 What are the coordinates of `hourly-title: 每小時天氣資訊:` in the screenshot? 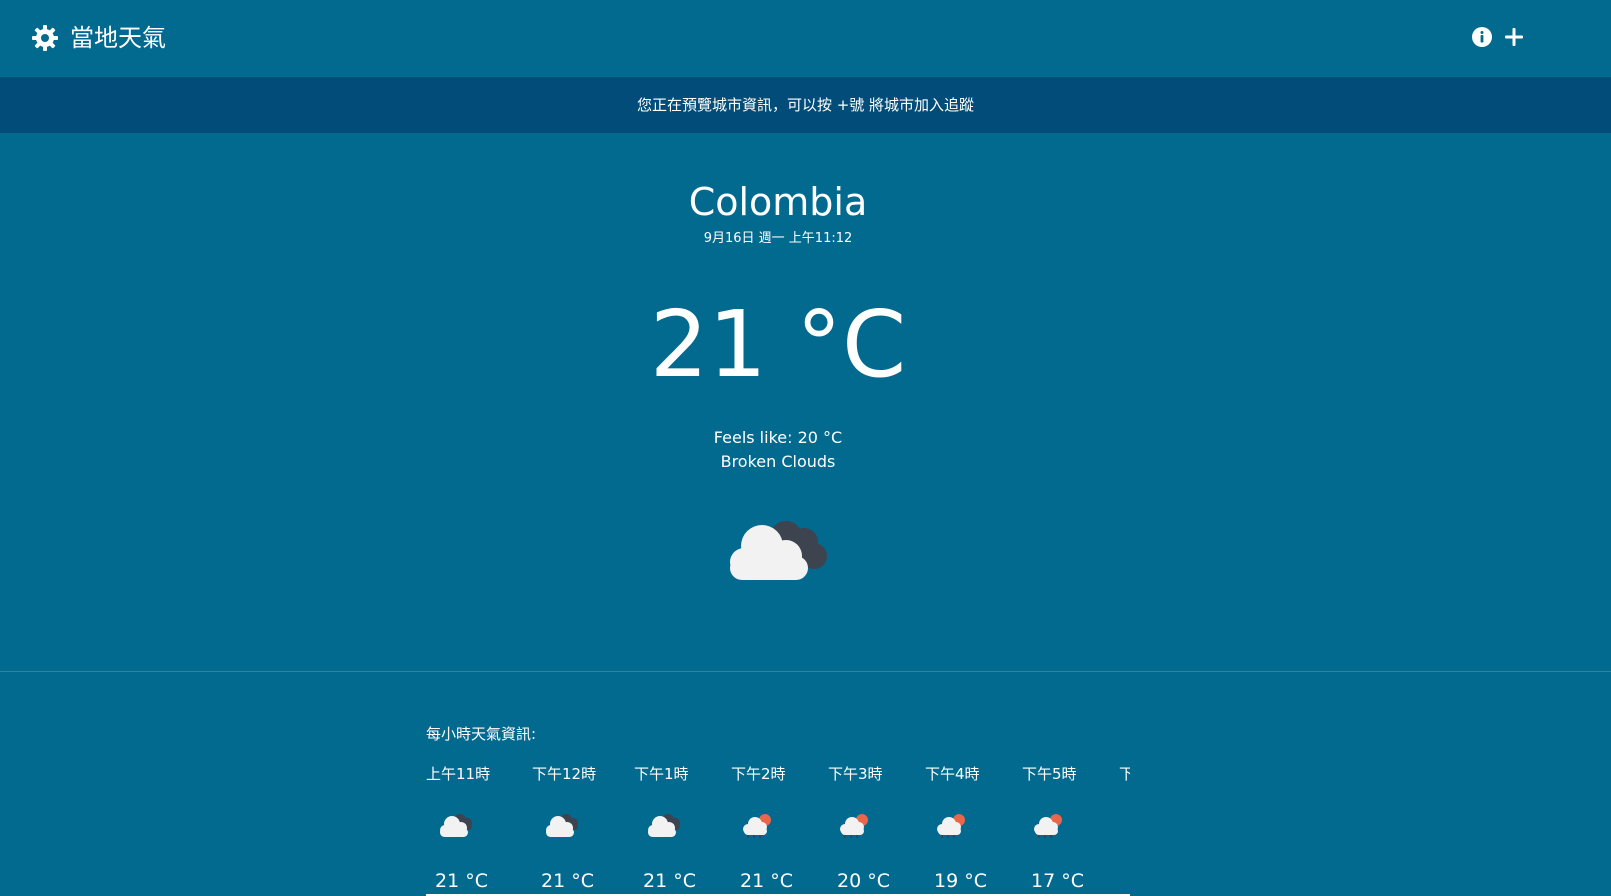 It's located at (481, 734).